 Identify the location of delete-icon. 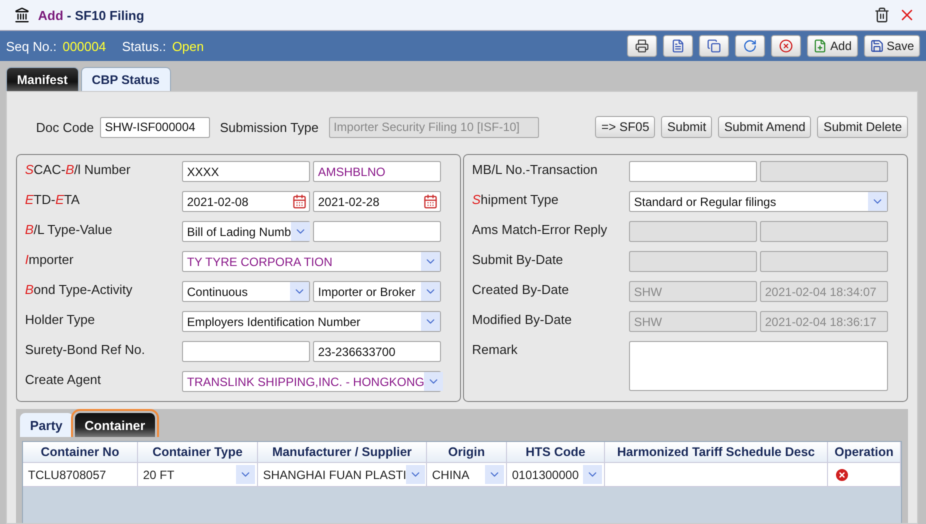
(842, 474).